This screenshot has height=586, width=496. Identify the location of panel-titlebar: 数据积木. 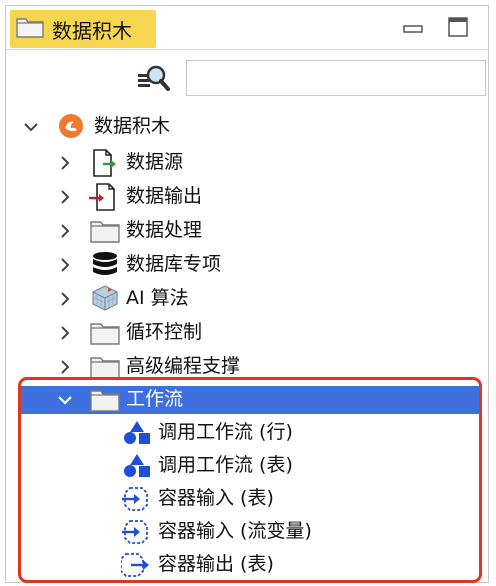
(247, 28).